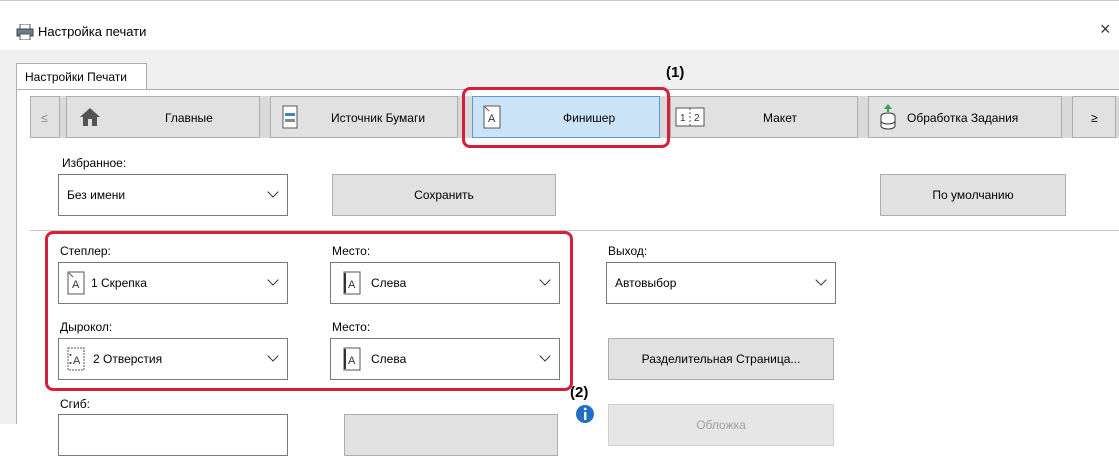  I want to click on nav-next-button: ≥, so click(1094, 117).